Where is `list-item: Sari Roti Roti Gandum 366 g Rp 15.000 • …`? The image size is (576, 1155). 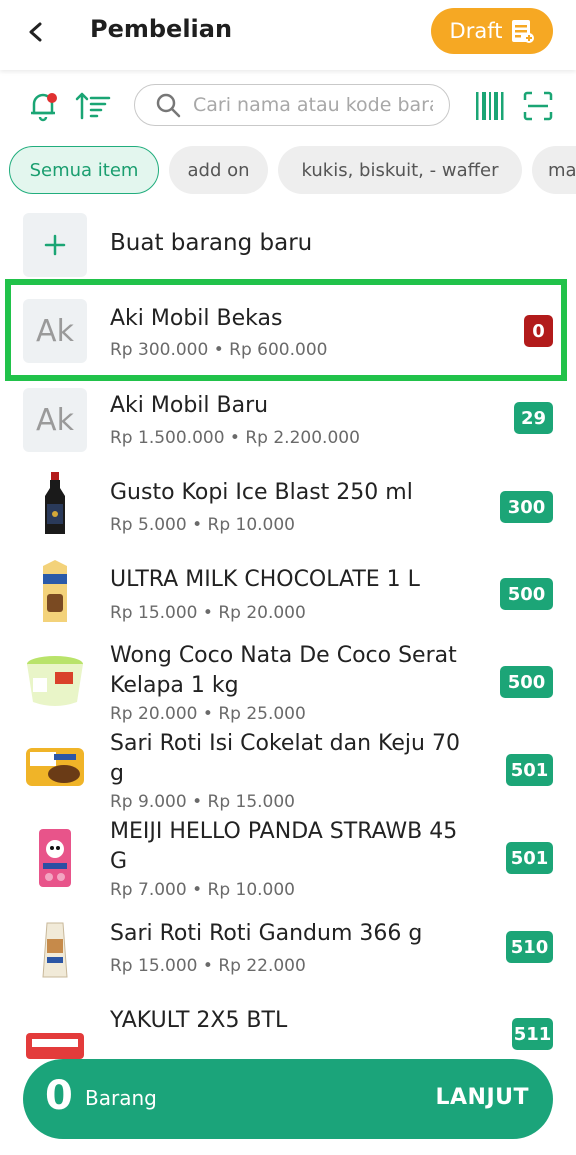 list-item: Sari Roti Roti Gandum 366 g Rp 15.000 • … is located at coordinates (288, 960).